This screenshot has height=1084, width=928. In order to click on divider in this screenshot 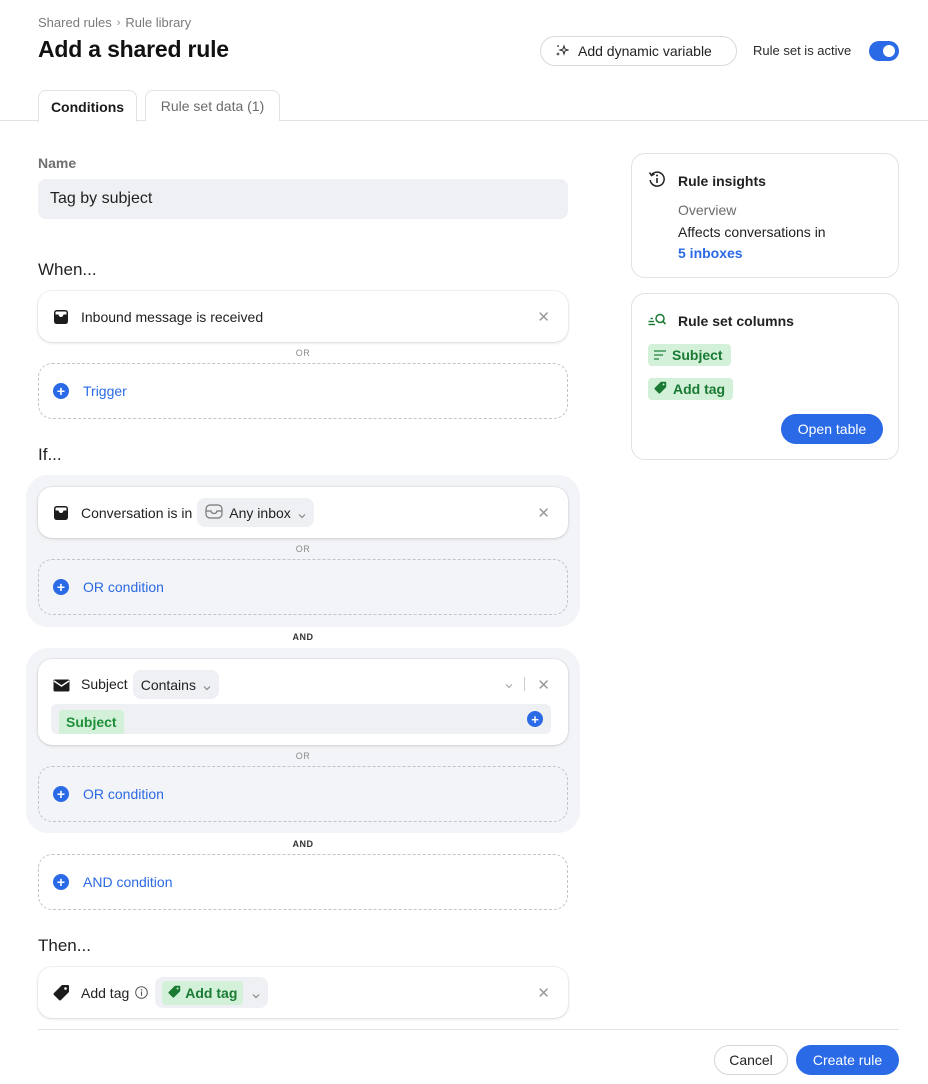, I will do `click(524, 684)`.